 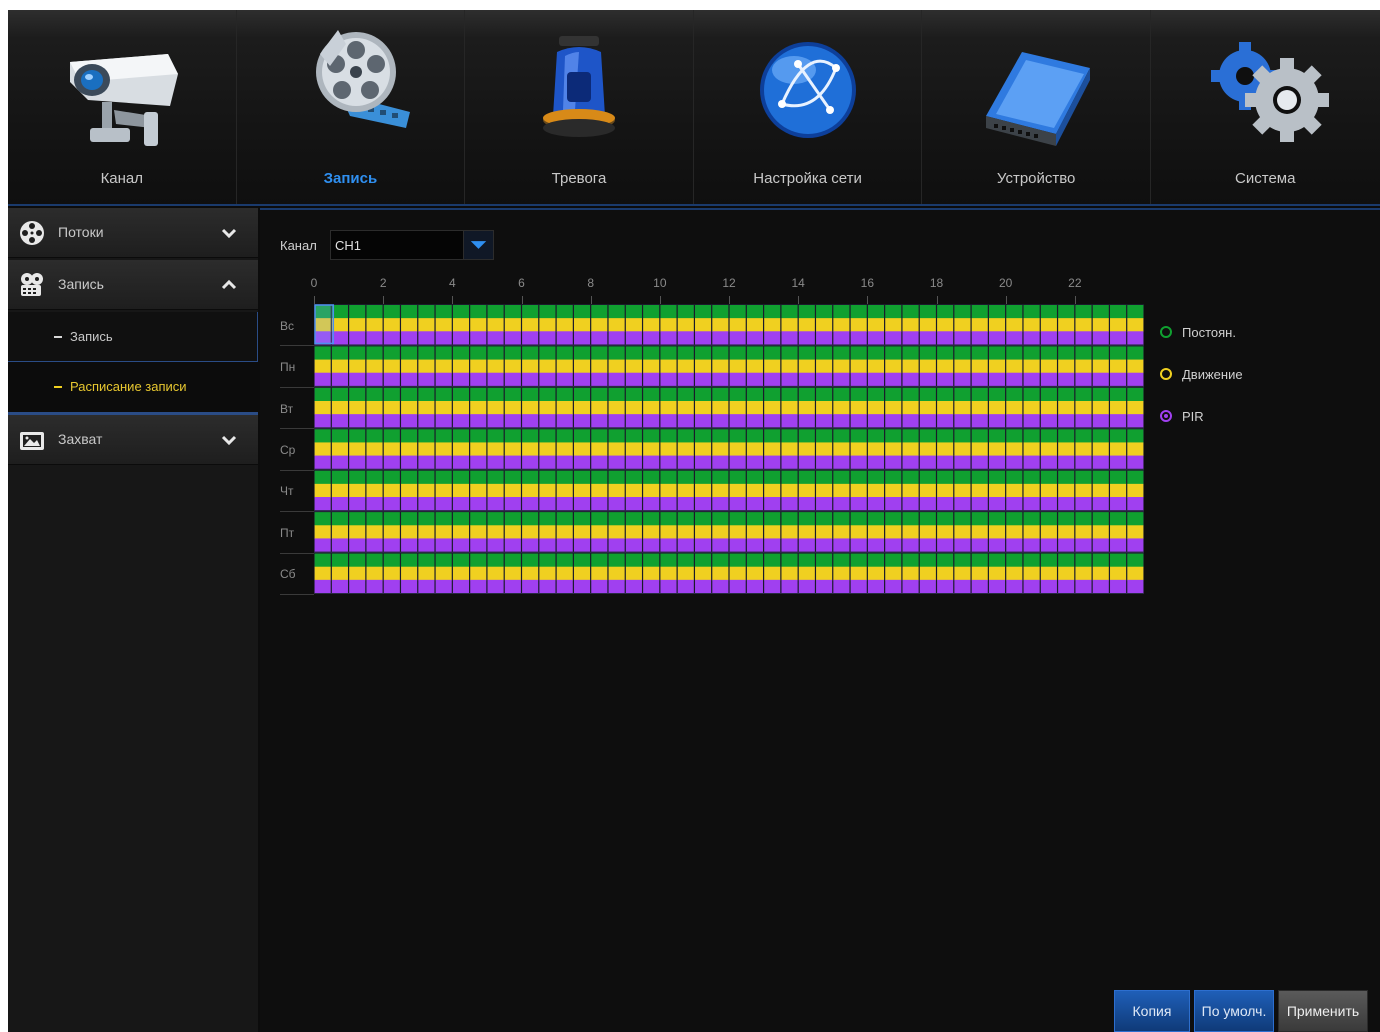 What do you see at coordinates (1152, 1011) in the screenshot?
I see `copy-button: Копия` at bounding box center [1152, 1011].